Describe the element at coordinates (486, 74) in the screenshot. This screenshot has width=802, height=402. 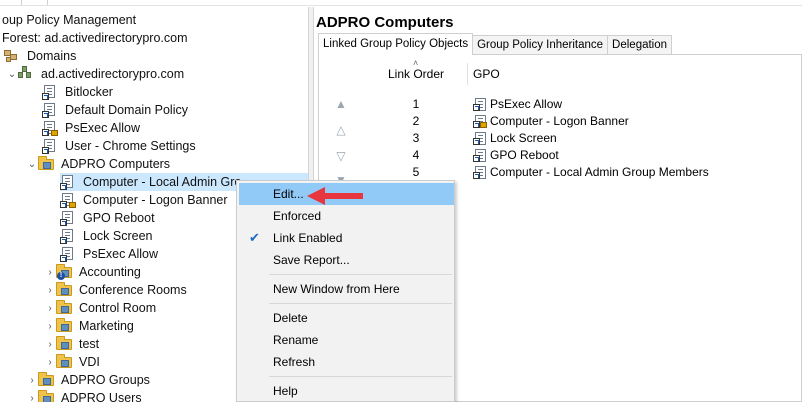
I see `column-header-gpo: GPO` at that location.